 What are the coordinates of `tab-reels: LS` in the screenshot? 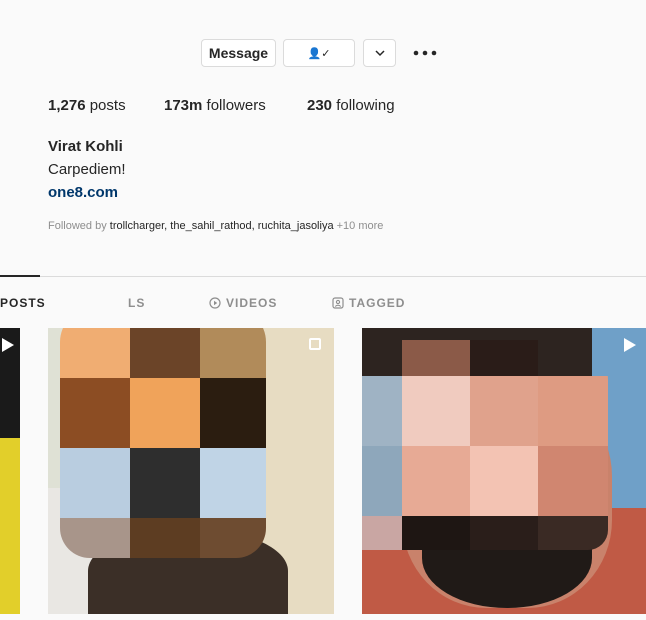 It's located at (136, 303).